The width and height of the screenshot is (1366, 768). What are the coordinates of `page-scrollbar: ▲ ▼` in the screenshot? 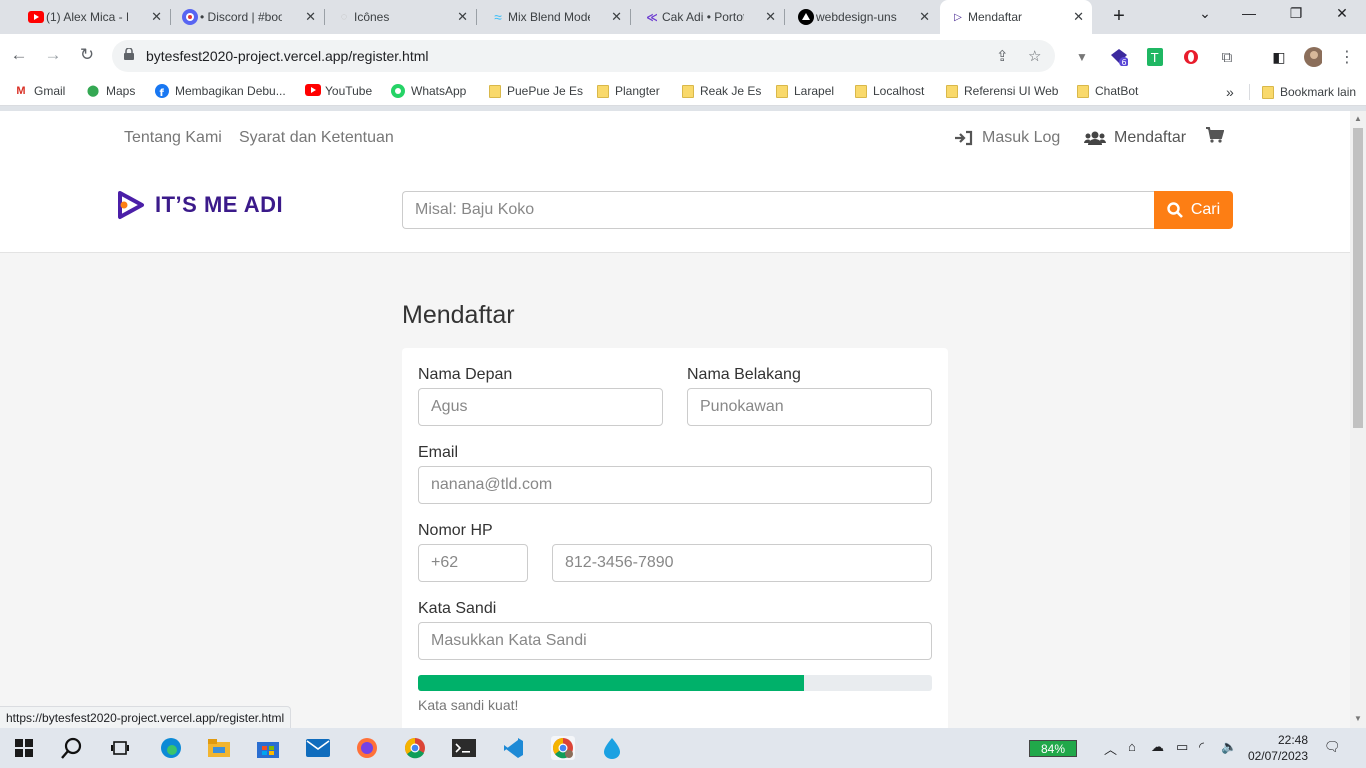 It's located at (1358, 419).